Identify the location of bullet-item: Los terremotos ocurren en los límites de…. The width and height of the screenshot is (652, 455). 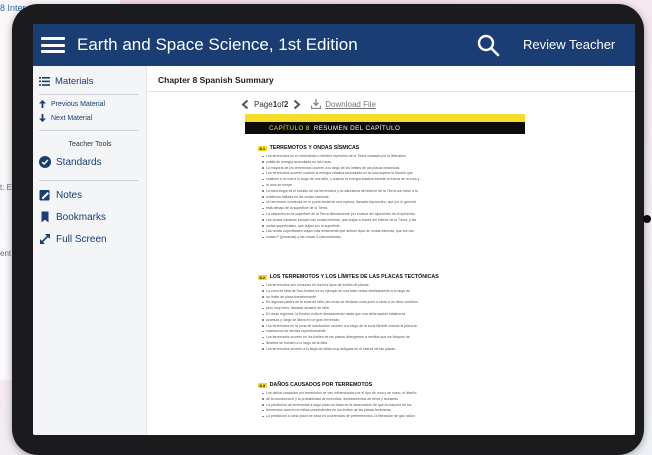
(384, 337).